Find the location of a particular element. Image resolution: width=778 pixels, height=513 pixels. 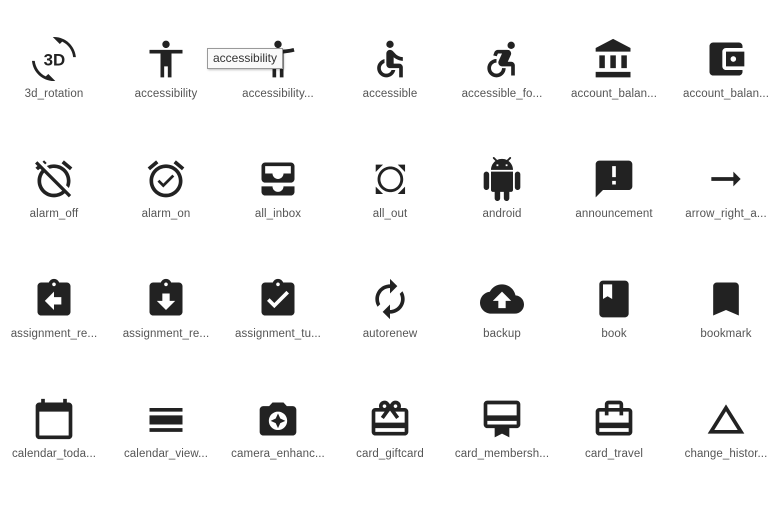

accessible-forward-icon is located at coordinates (502, 59).